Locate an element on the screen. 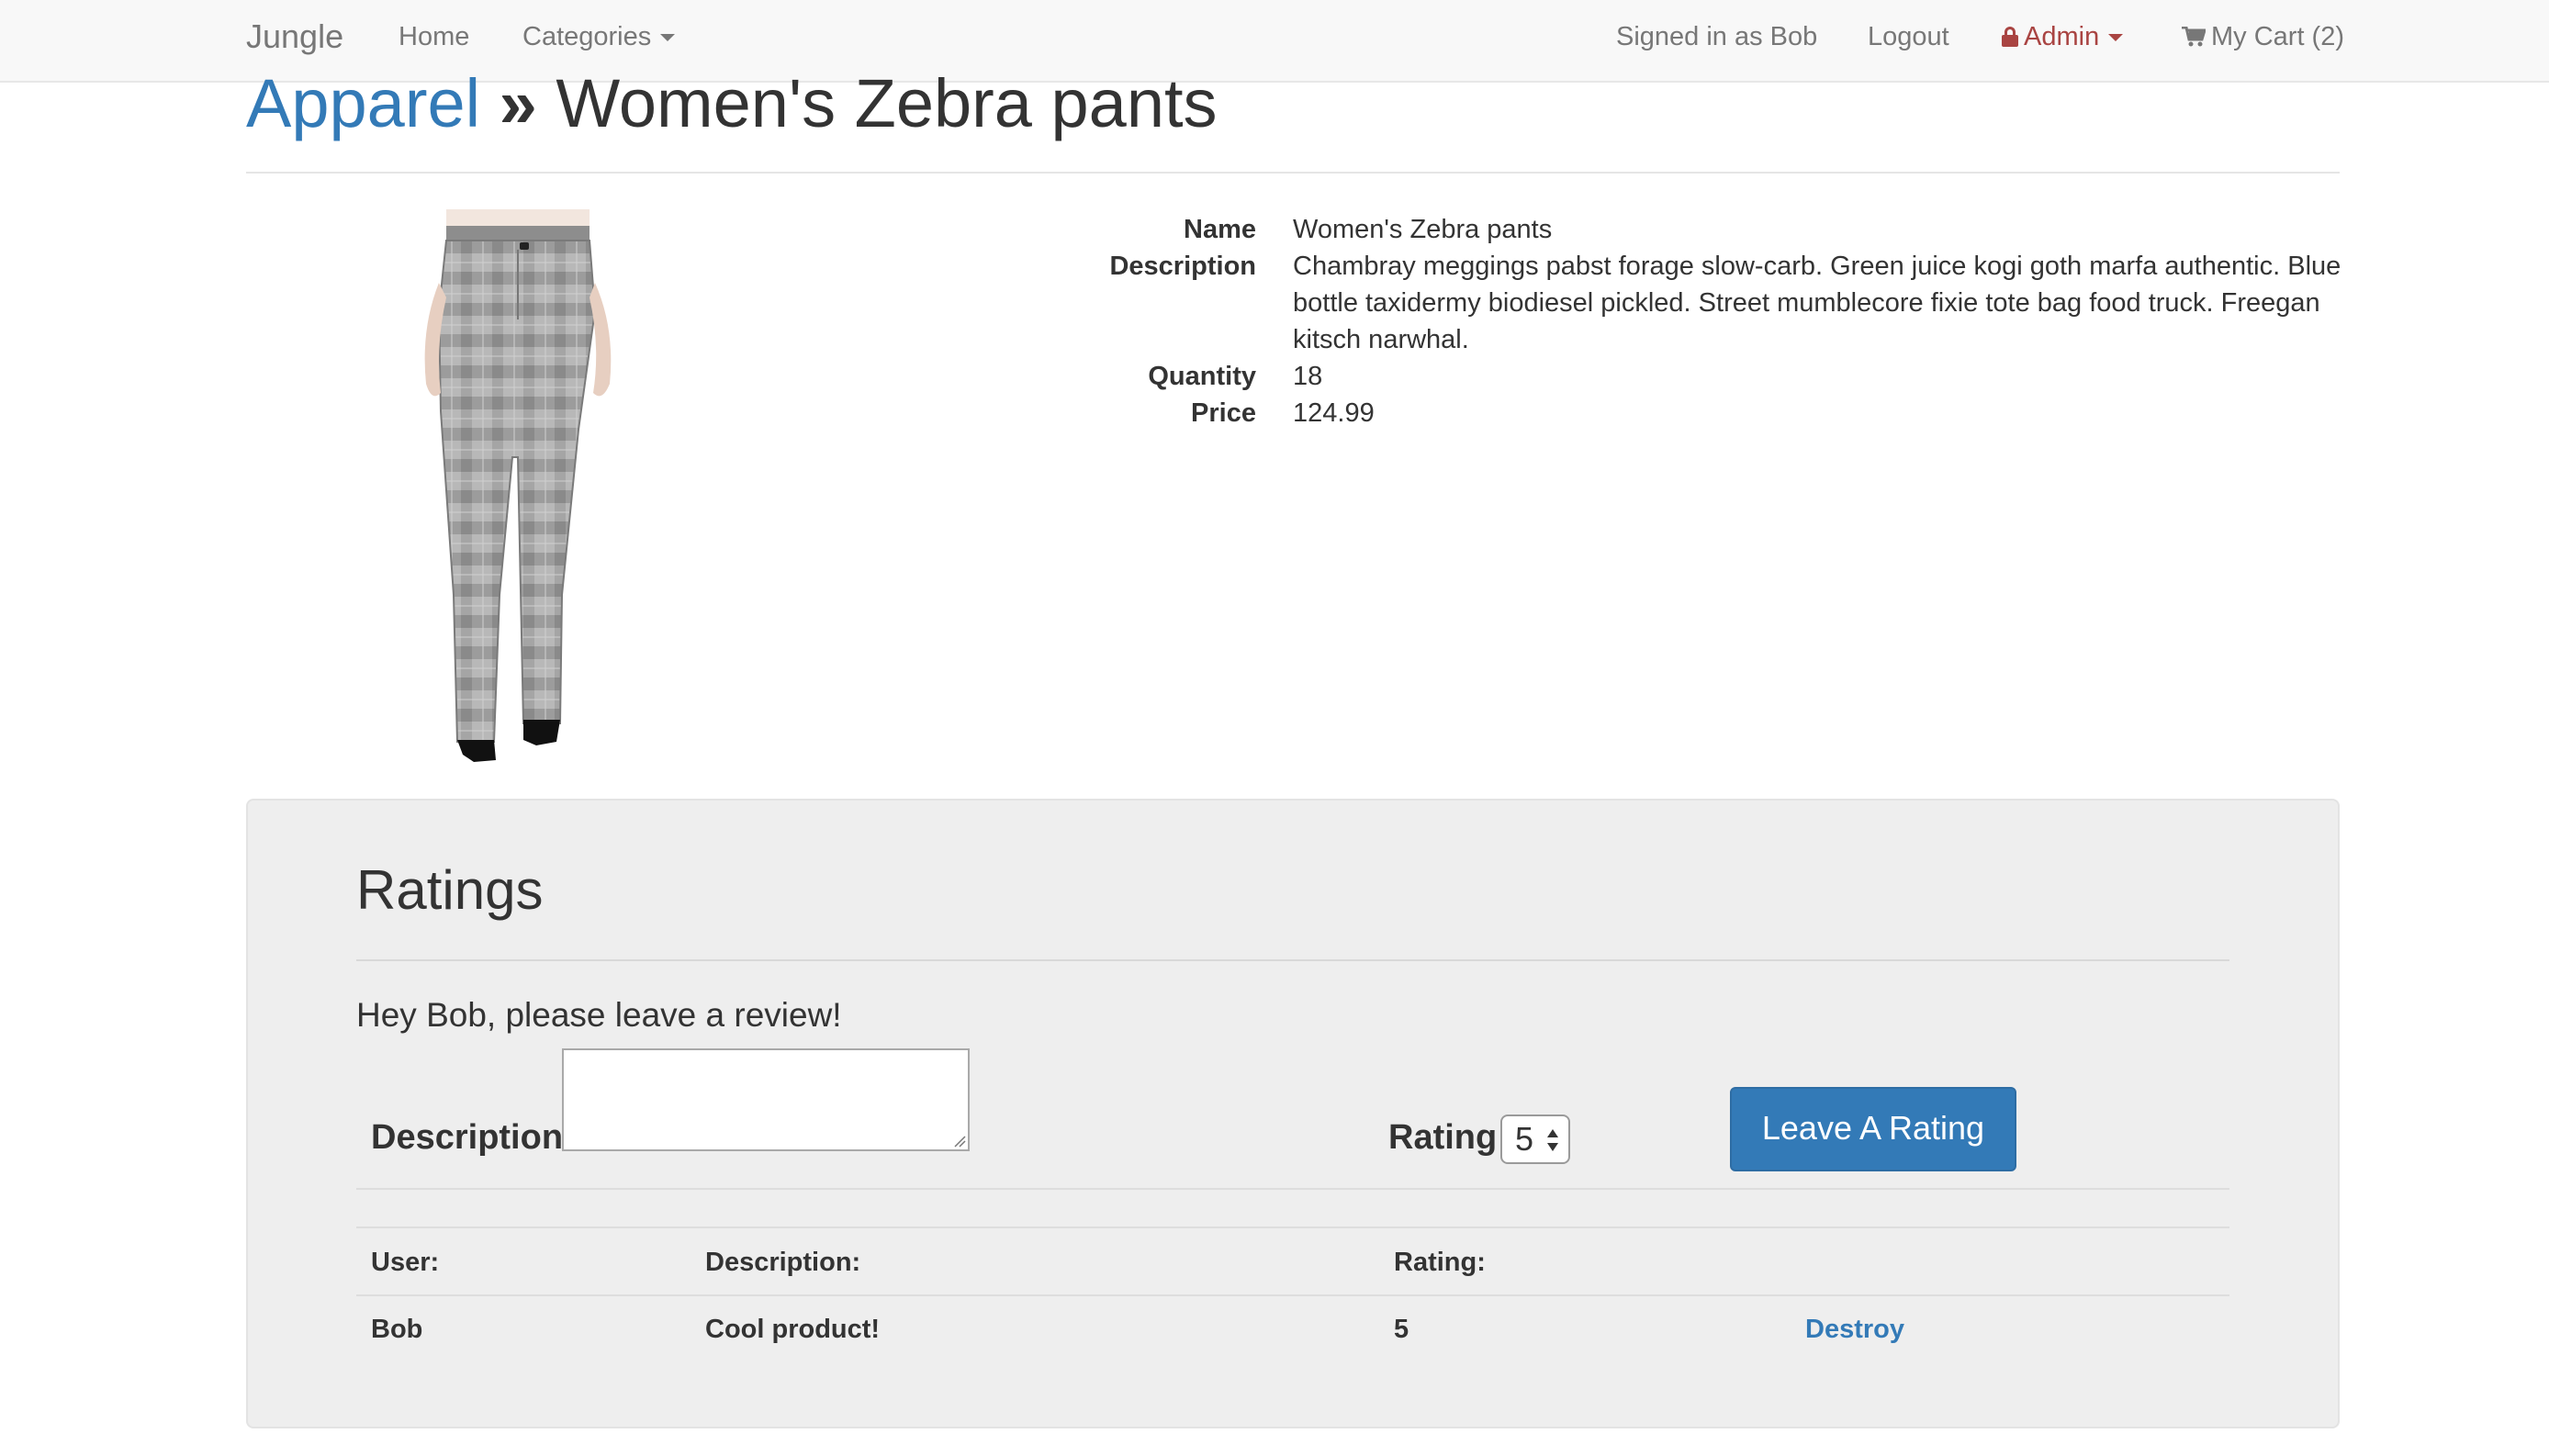  shopping-cart-icon is located at coordinates (2194, 36).